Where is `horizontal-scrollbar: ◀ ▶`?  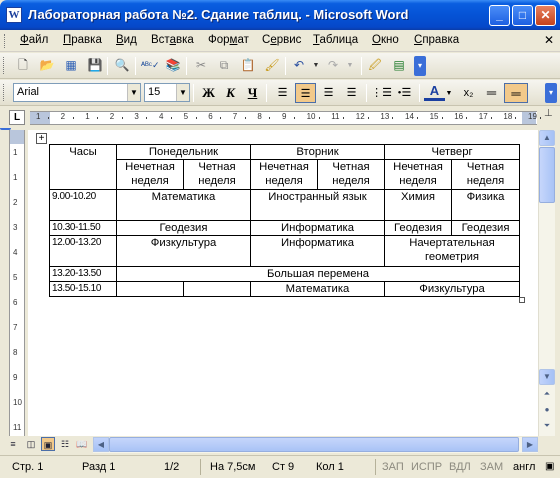
horizontal-scrollbar: ◀ ▶ is located at coordinates (315, 445).